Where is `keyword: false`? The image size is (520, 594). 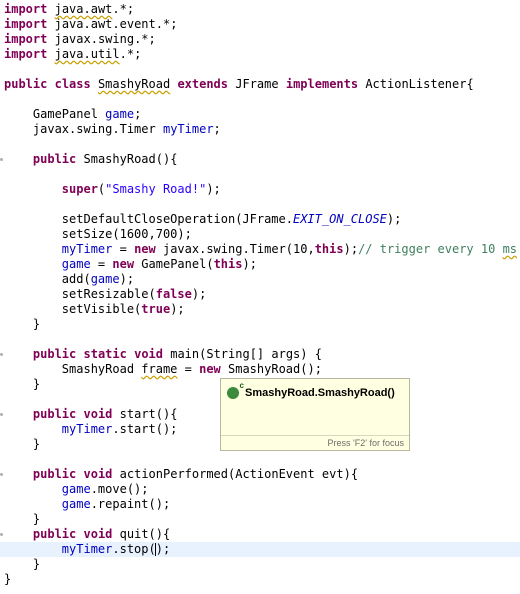 keyword: false is located at coordinates (173, 294).